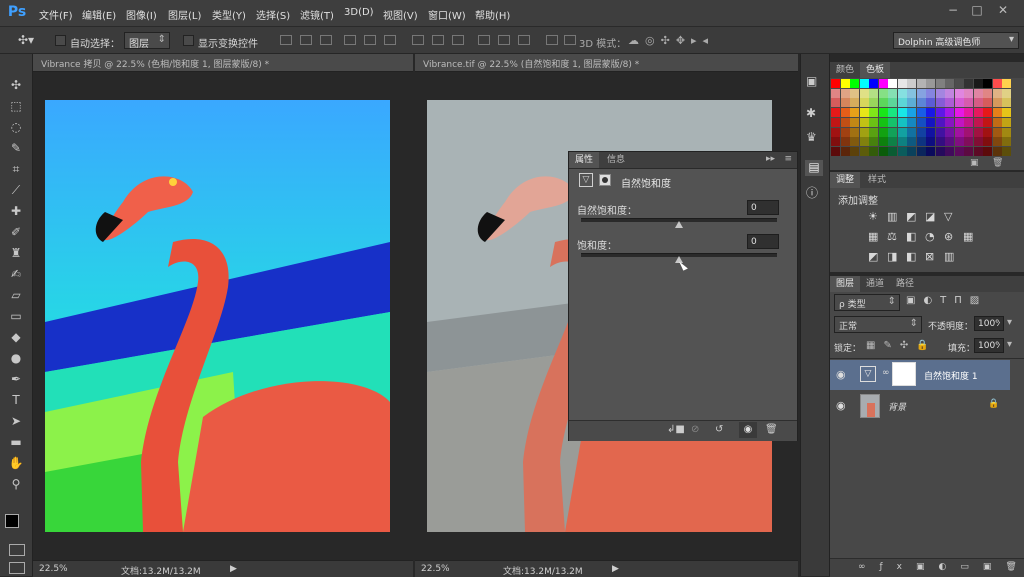  What do you see at coordinates (359, 12) in the screenshot?
I see `menu-item: 3D(D)` at bounding box center [359, 12].